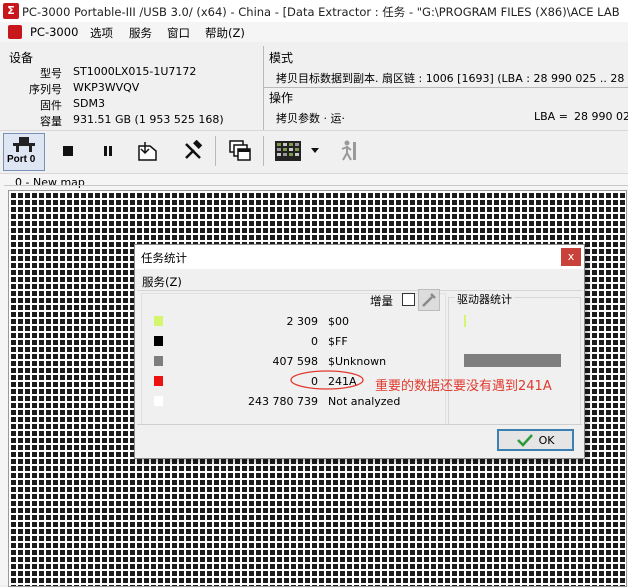 The image size is (628, 587). What do you see at coordinates (11, 11) in the screenshot?
I see `app-icon: Σ` at bounding box center [11, 11].